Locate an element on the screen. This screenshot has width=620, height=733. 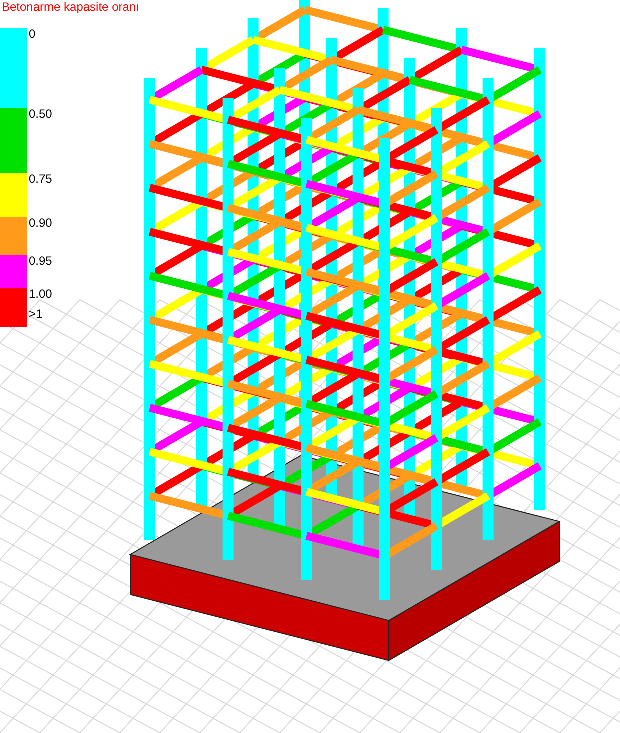
legend-label: 0.95 is located at coordinates (40, 261).